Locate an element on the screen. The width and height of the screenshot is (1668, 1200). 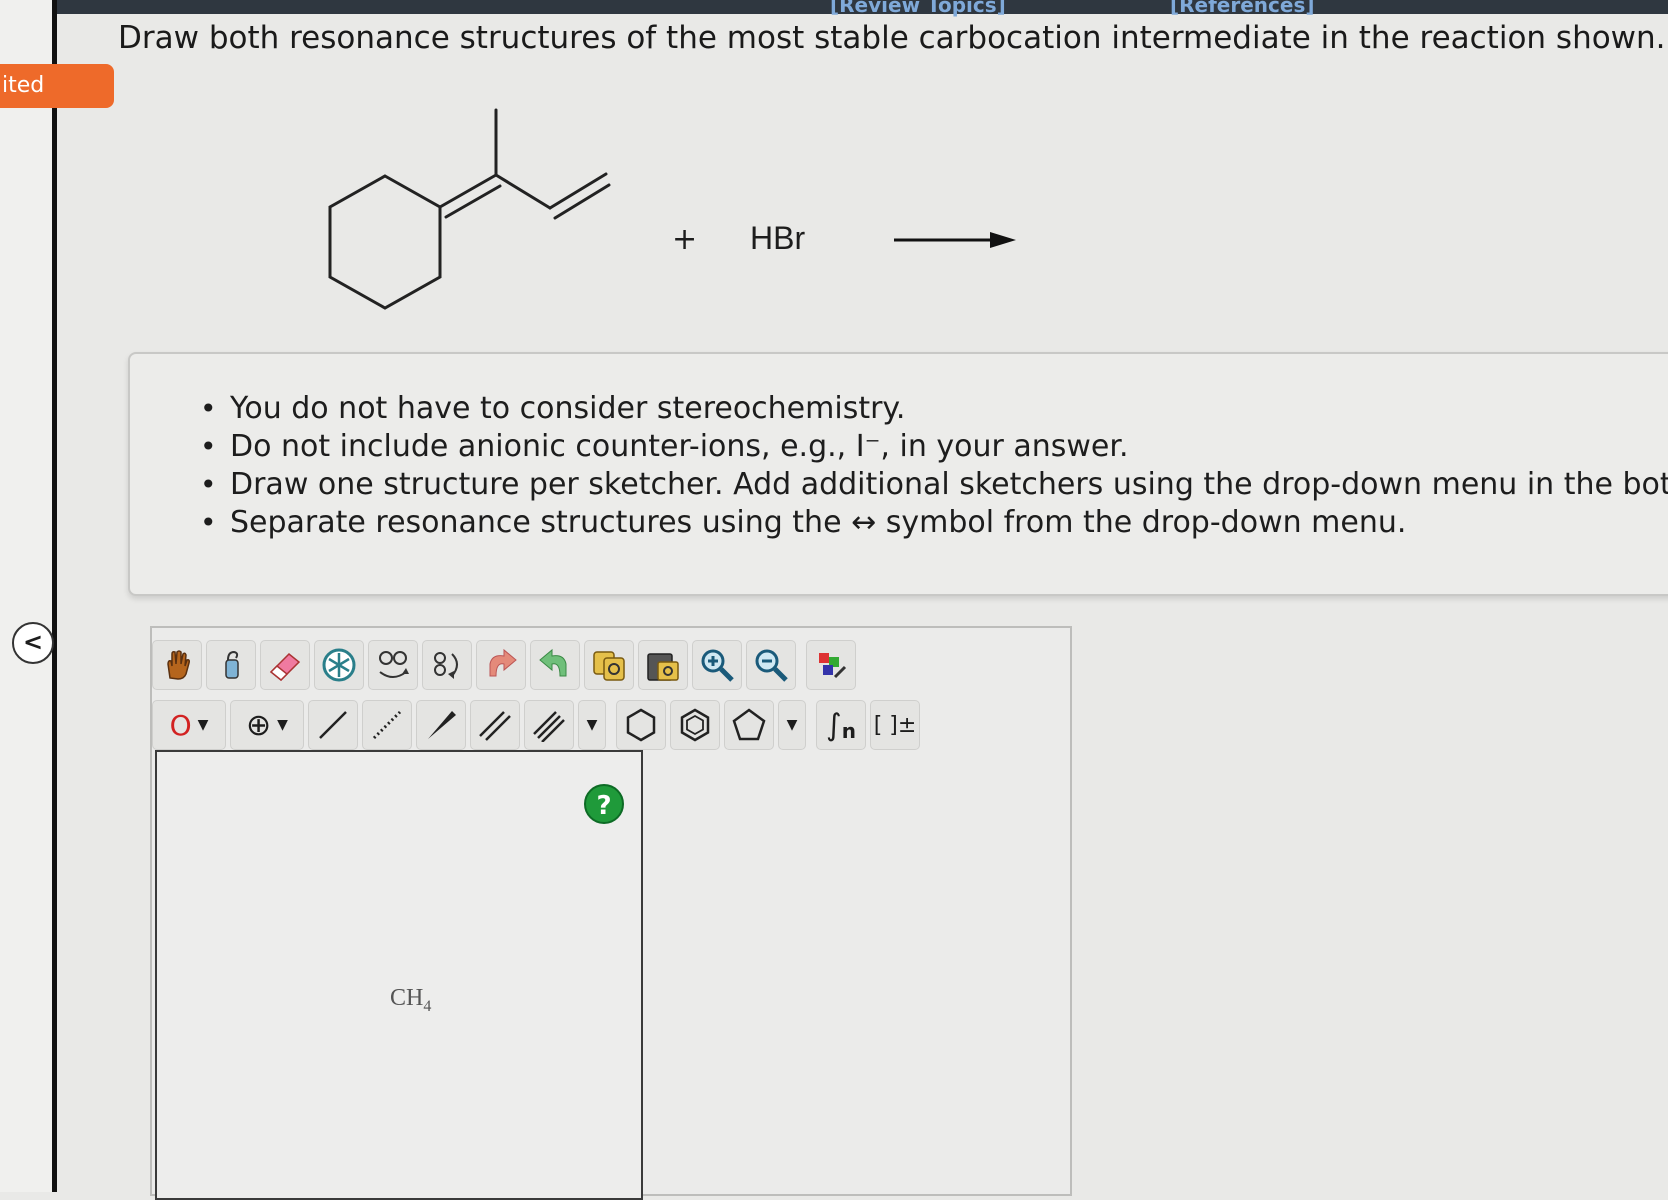
double-bond-button is located at coordinates (495, 725).